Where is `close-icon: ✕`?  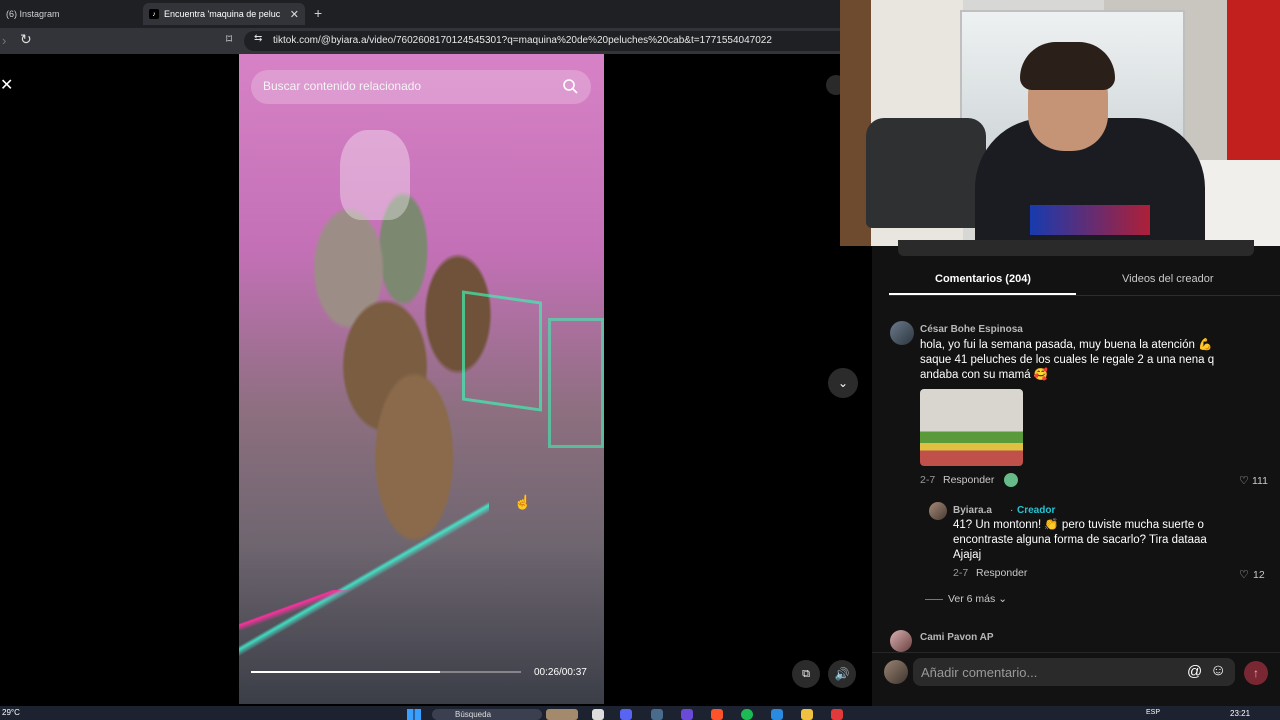
close-icon: ✕ is located at coordinates (6, 85).